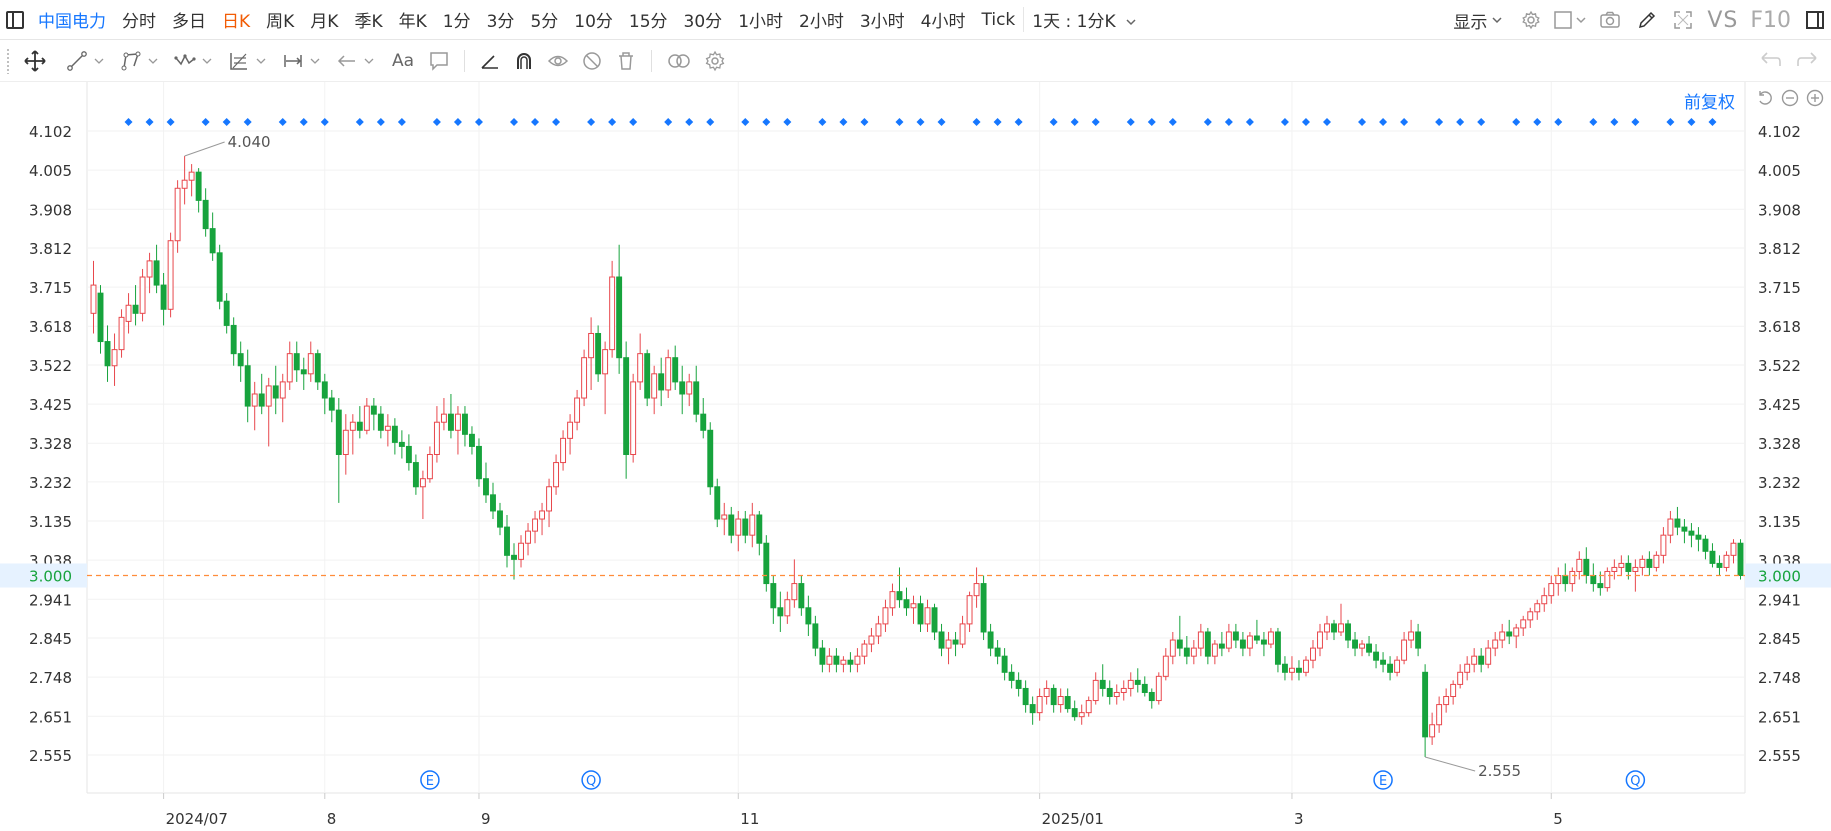 The image size is (1831, 831). I want to click on sidebar-toggle-icon, so click(1815, 20).